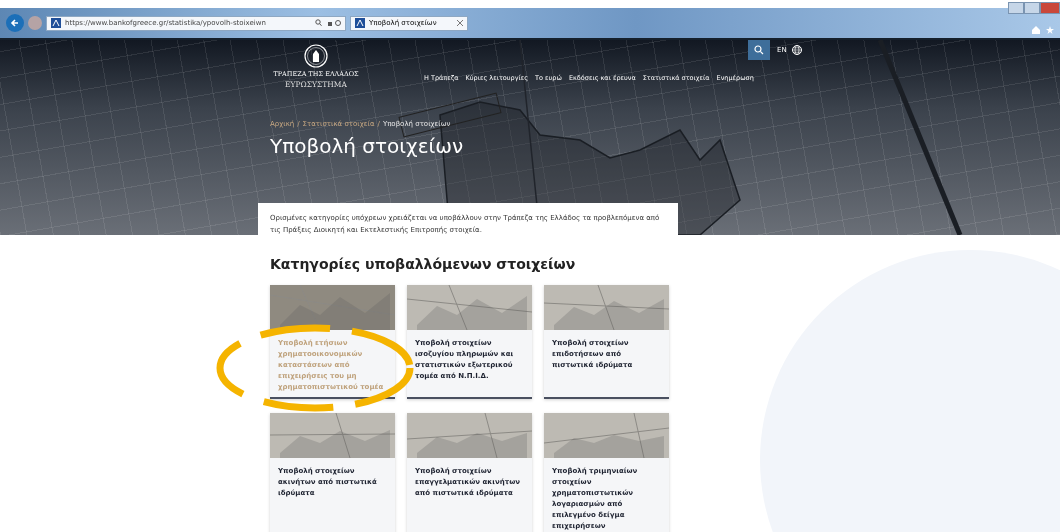  What do you see at coordinates (1050, 8) in the screenshot?
I see `close-window-button` at bounding box center [1050, 8].